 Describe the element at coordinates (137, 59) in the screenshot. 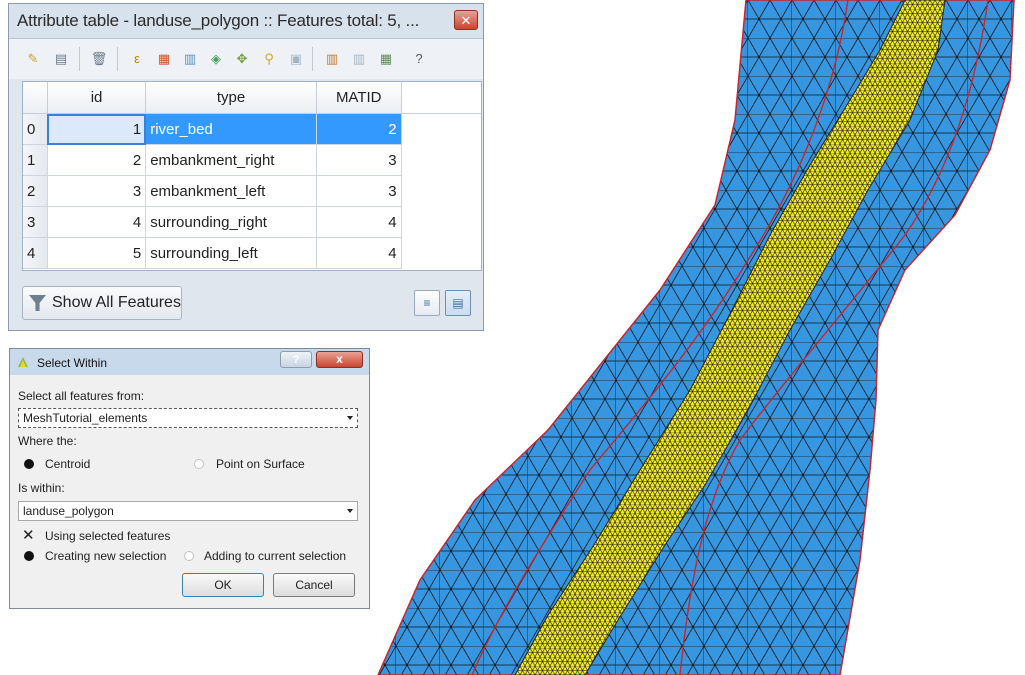

I see `expression-select-icon: ε` at that location.